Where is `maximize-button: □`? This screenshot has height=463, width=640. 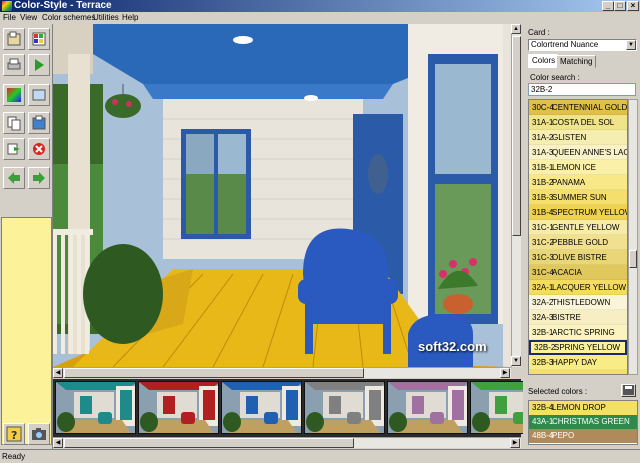 maximize-button: □ is located at coordinates (620, 6).